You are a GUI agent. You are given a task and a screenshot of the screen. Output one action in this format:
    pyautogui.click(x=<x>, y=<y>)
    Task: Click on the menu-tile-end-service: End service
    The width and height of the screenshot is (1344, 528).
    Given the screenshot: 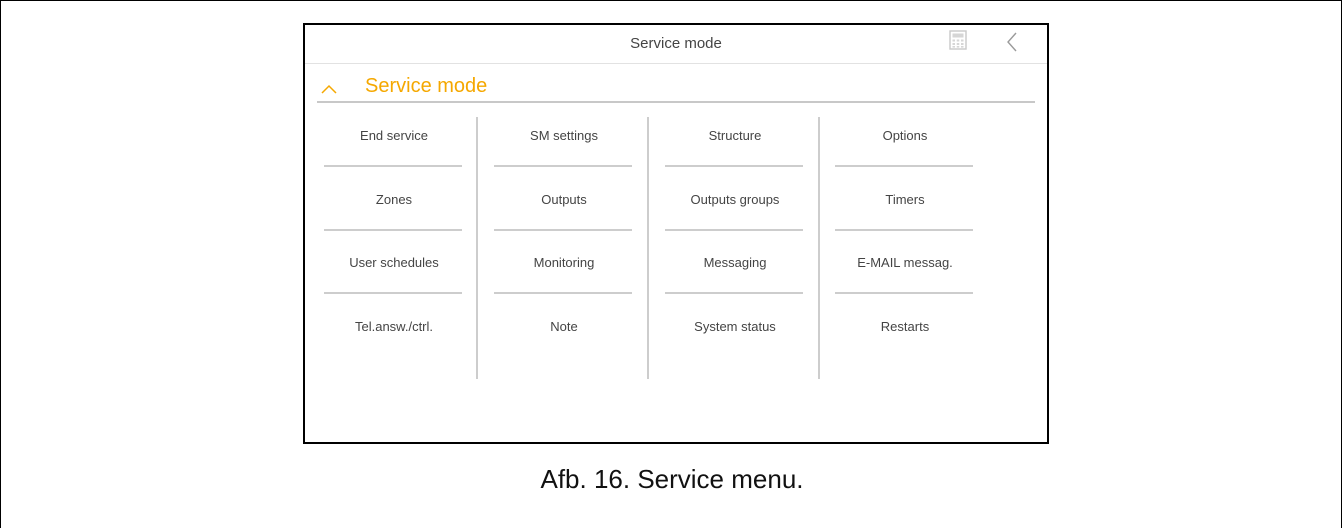 What is the action you would take?
    pyautogui.click(x=394, y=143)
    